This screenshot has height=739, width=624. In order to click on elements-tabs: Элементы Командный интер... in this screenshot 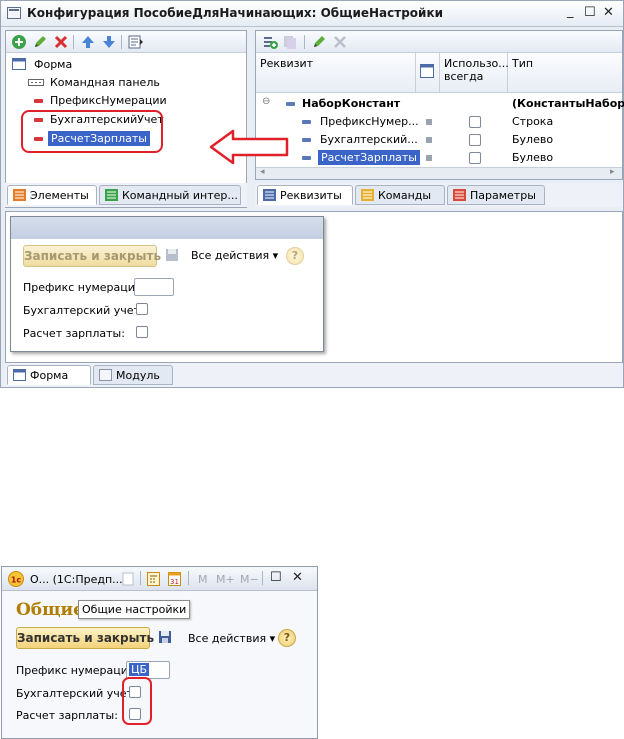, I will do `click(126, 195)`.